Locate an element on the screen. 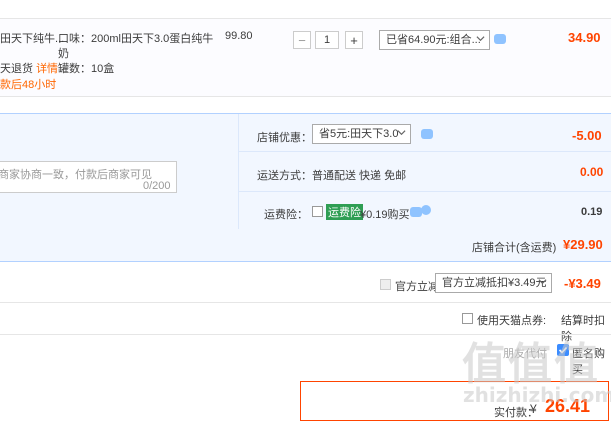  item-shipping-policy: 天退货 详情 is located at coordinates (29, 68).